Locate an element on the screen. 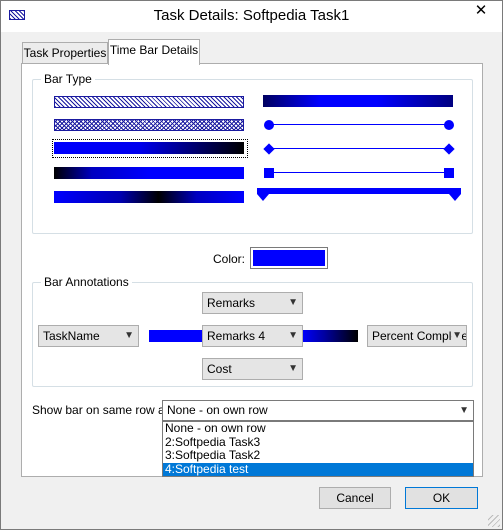 The height and width of the screenshot is (530, 503). same-row-value: None - on own row is located at coordinates (217, 410).